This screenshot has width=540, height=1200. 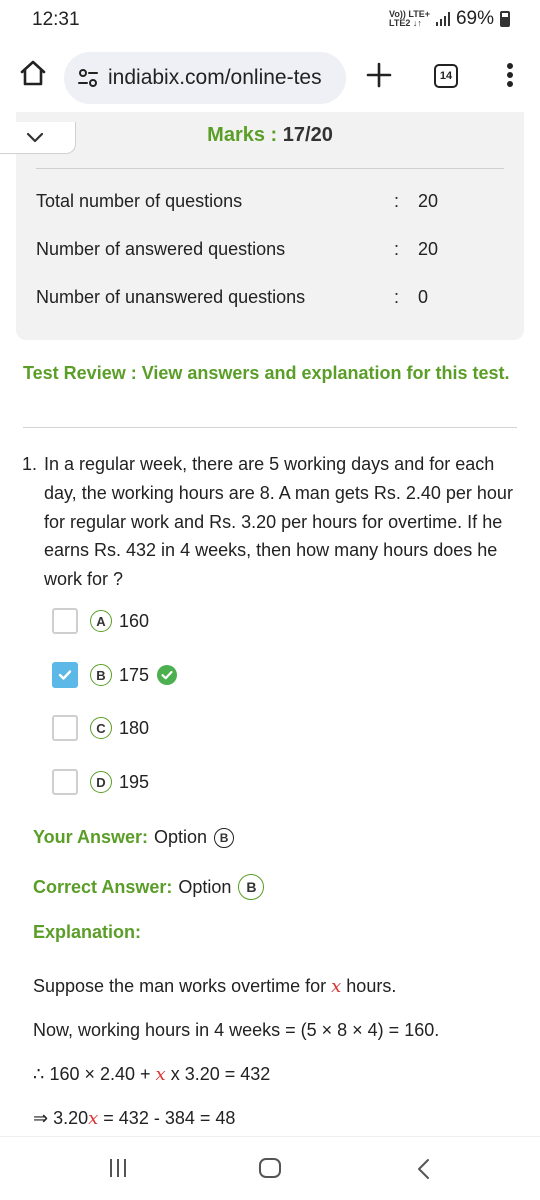 What do you see at coordinates (405, 23) in the screenshot?
I see `network-bottom: LTE2 ↓↑` at bounding box center [405, 23].